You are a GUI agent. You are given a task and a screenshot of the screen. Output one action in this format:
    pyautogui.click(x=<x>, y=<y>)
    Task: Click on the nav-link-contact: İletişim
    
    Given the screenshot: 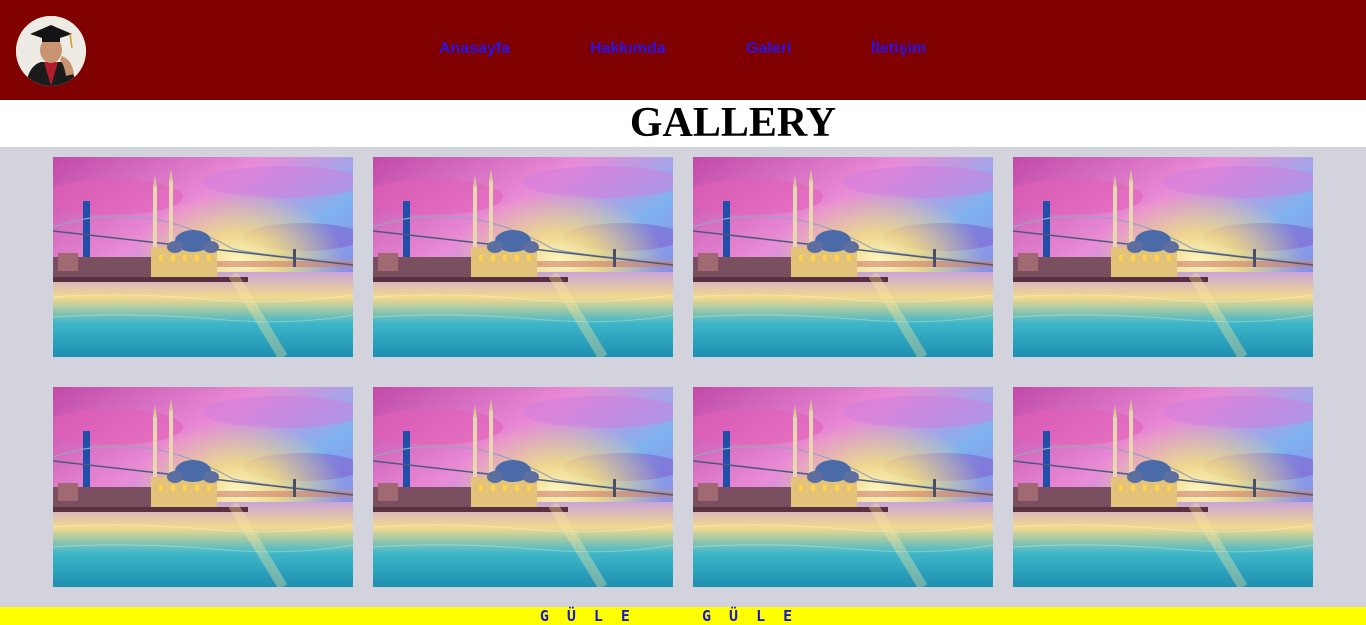 What is the action you would take?
    pyautogui.click(x=898, y=49)
    